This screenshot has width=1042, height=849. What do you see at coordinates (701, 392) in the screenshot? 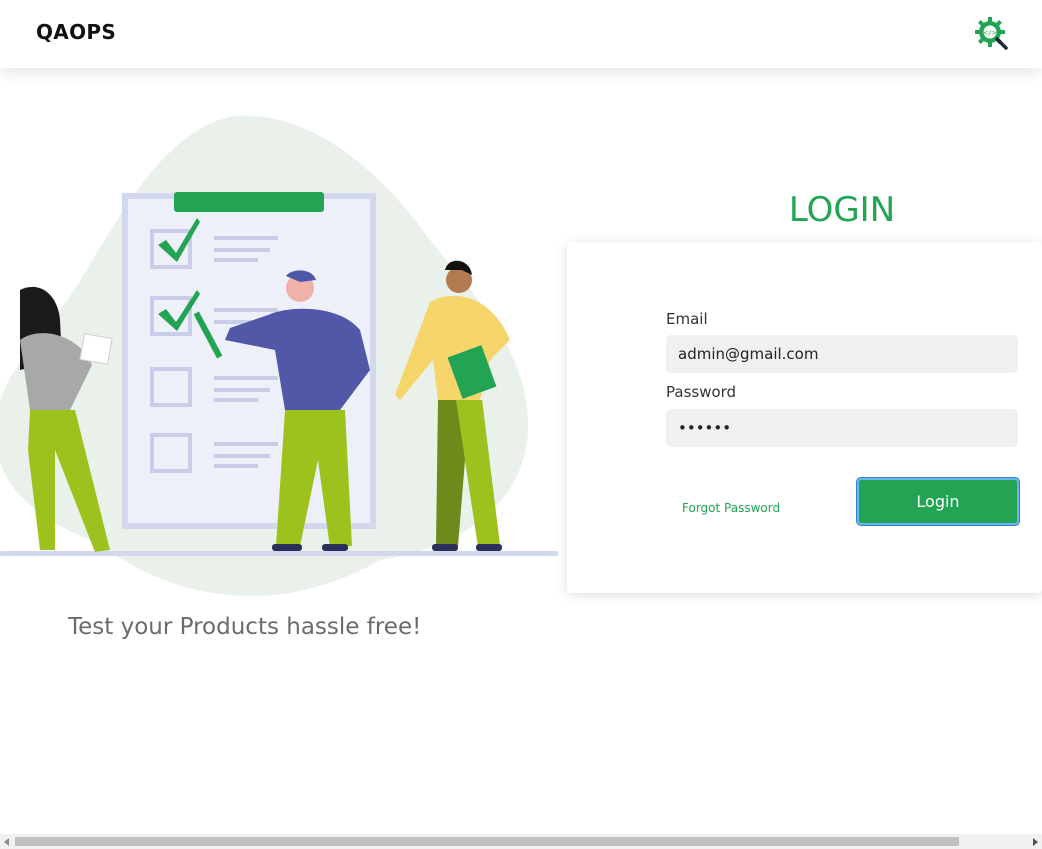
I see `password-label: Password` at bounding box center [701, 392].